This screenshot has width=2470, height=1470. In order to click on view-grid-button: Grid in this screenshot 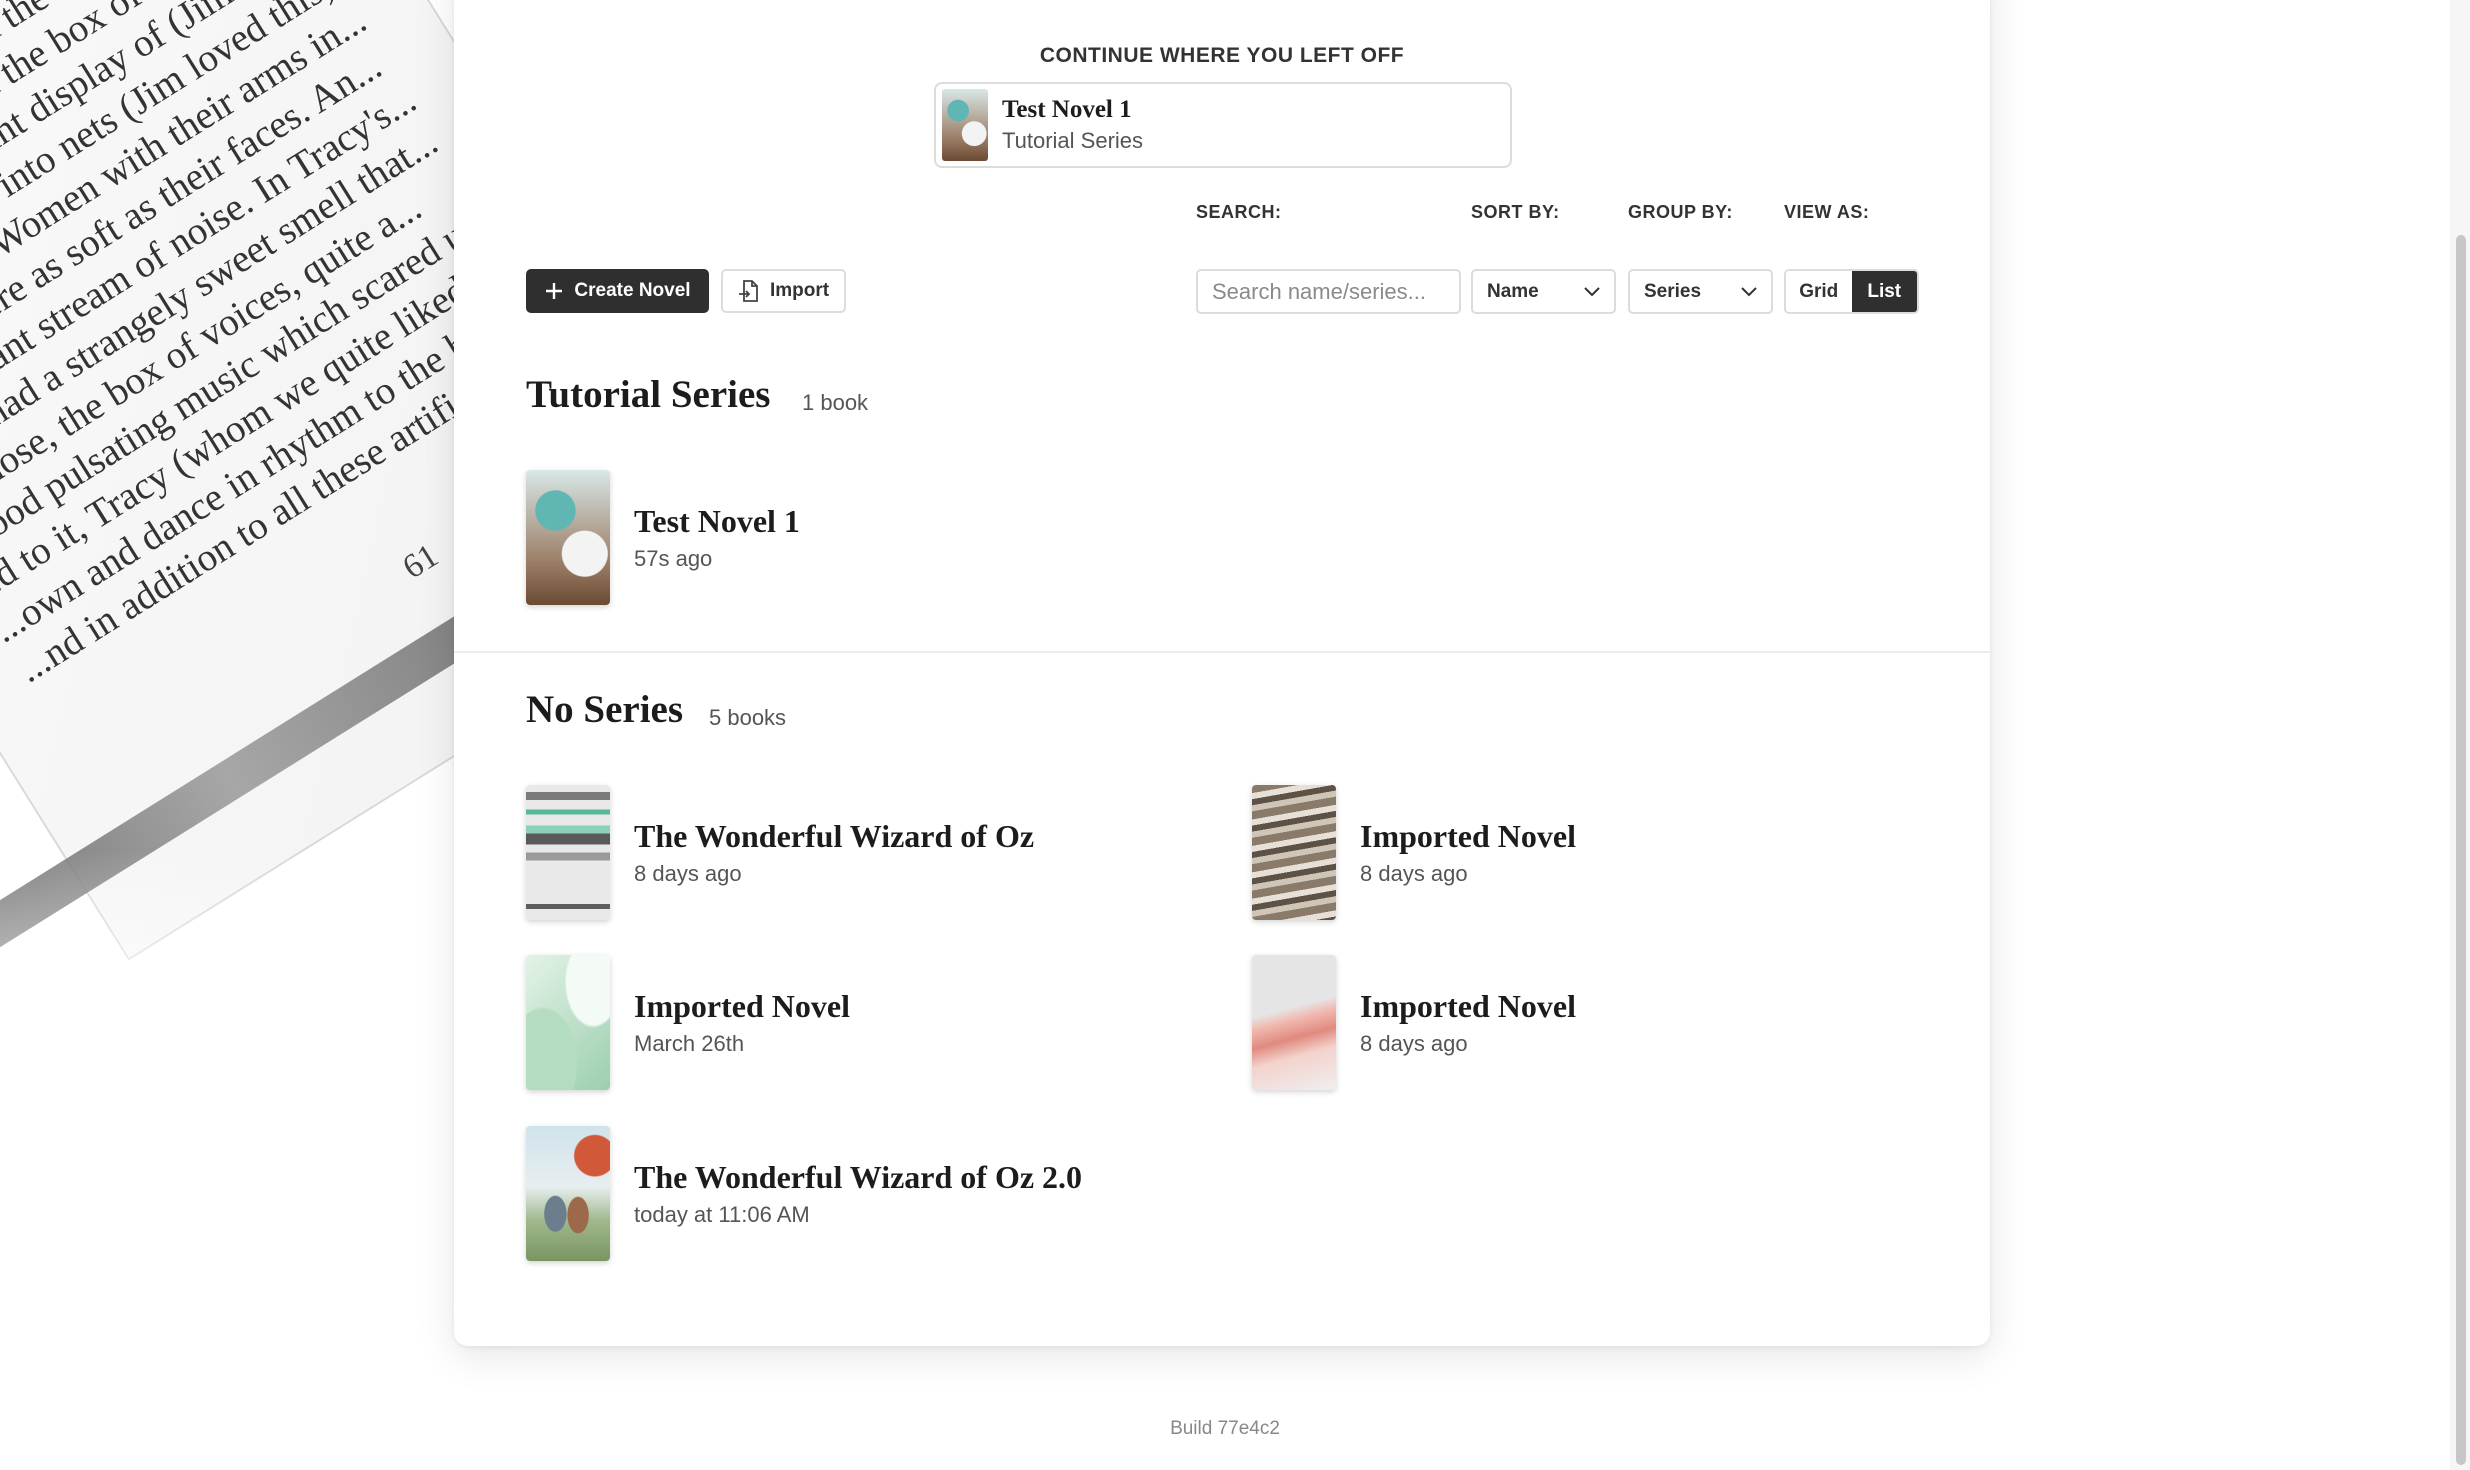, I will do `click(1819, 291)`.